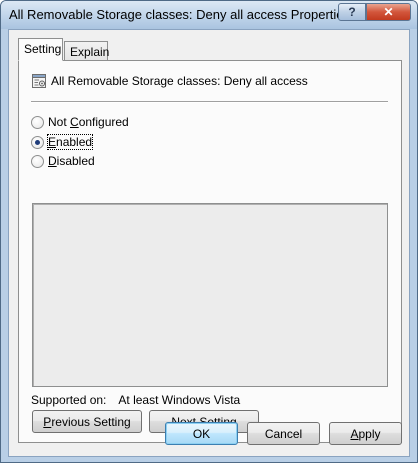 The height and width of the screenshot is (463, 418). Describe the element at coordinates (43, 49) in the screenshot. I see `tab-setting-label: Setting` at that location.